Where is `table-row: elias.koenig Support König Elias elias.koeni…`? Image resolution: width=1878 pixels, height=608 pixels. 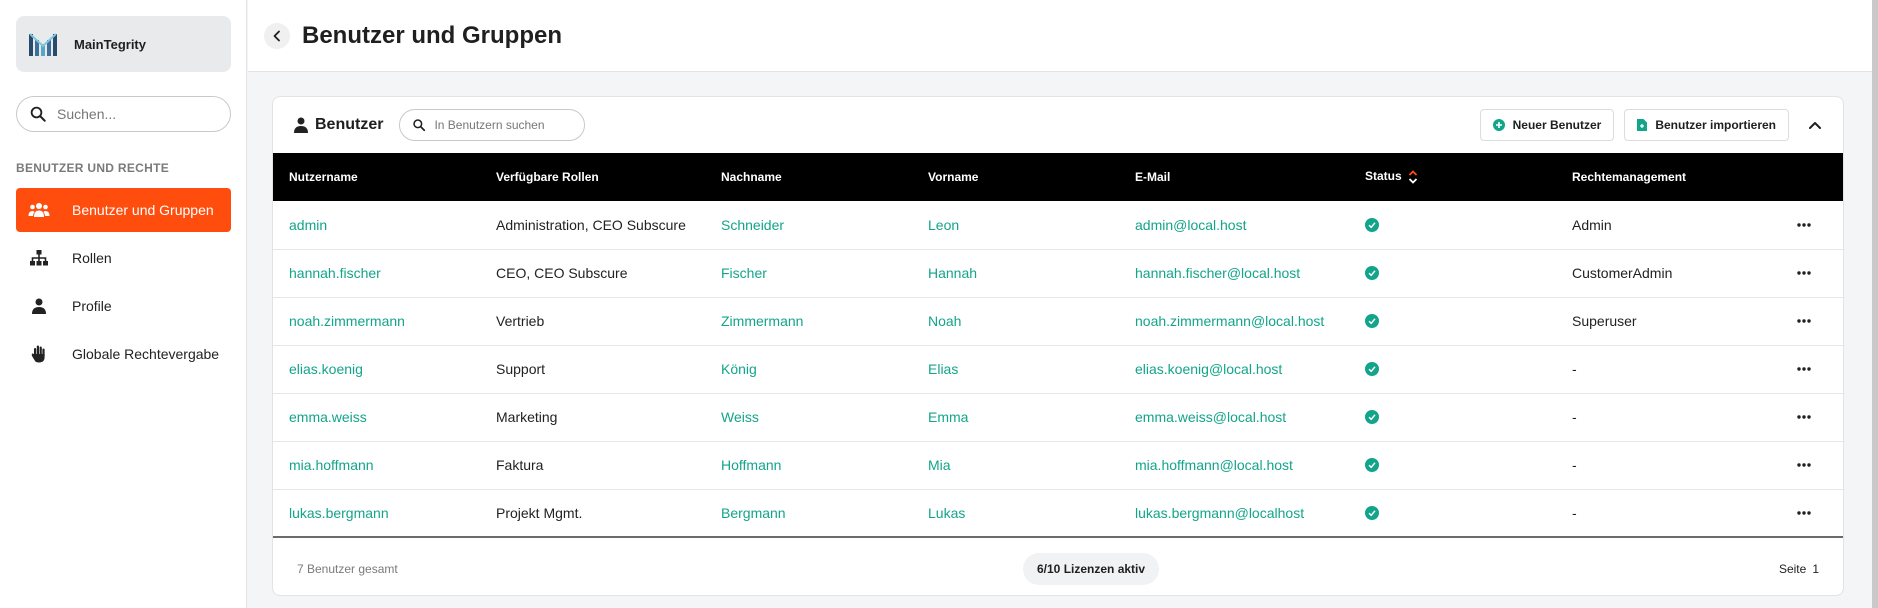
table-row: elias.koenig Support König Elias elias.koeni… is located at coordinates (1058, 369).